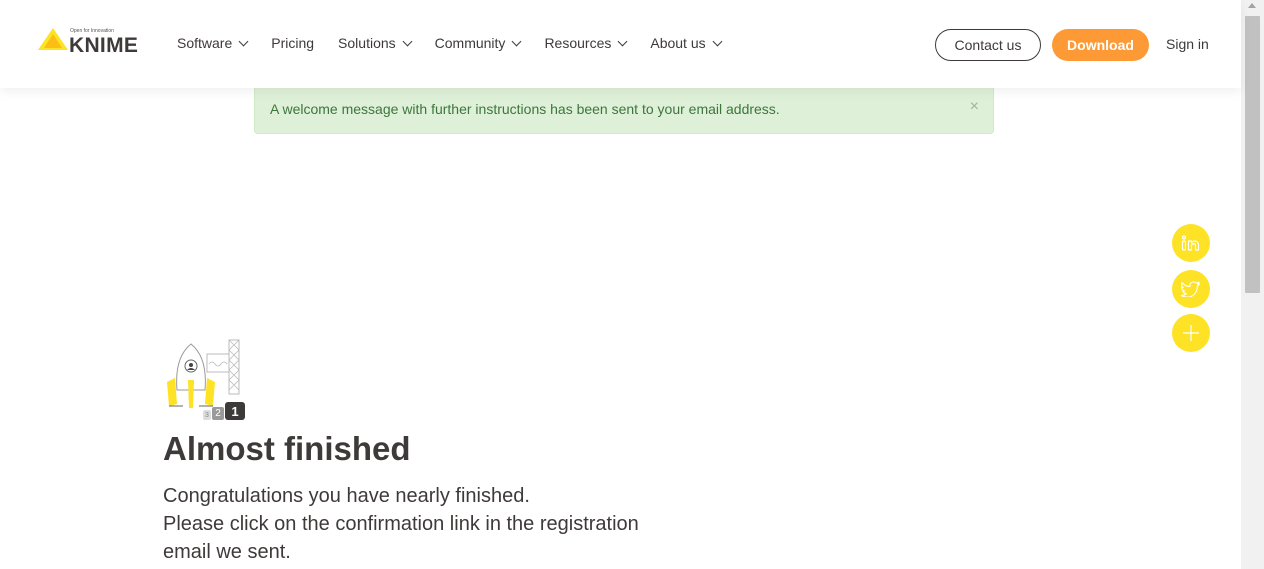 The height and width of the screenshot is (569, 1264). I want to click on sign-in-link: Sign in, so click(1187, 44).